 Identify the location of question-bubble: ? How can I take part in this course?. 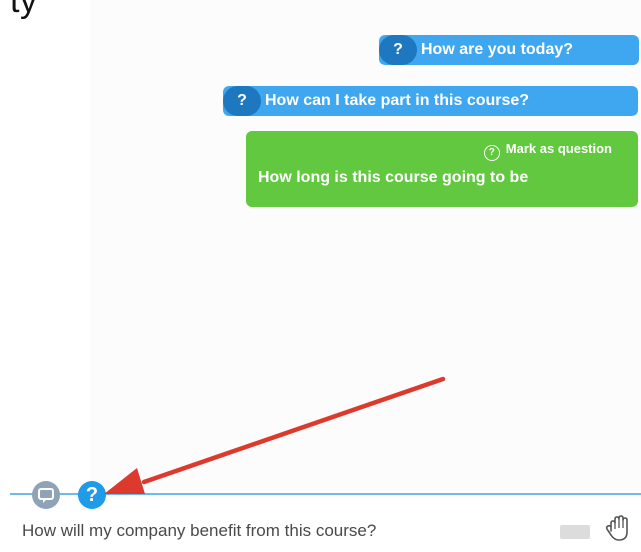
(430, 101).